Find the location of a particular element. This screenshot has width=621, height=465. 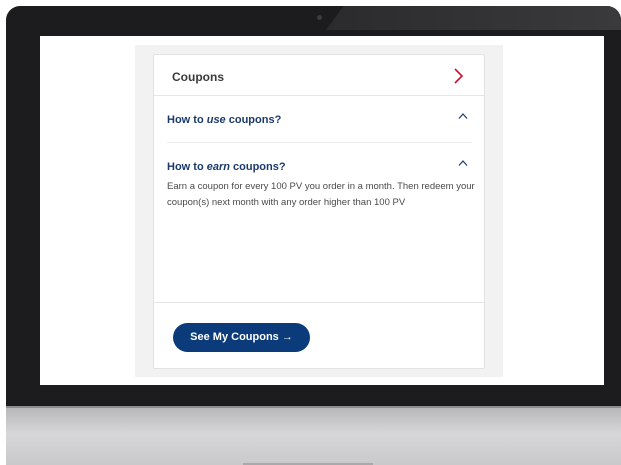

camera-icon is located at coordinates (319, 17).